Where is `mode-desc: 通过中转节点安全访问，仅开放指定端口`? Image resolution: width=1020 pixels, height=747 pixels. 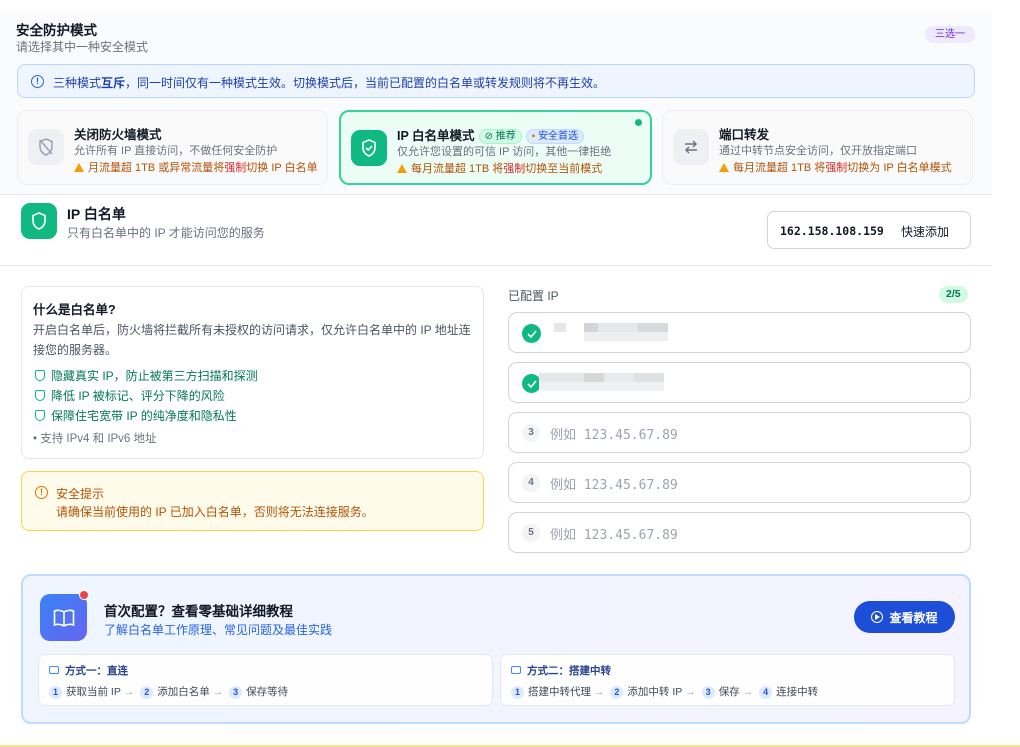 mode-desc: 通过中转节点安全访问，仅开放指定端口 is located at coordinates (818, 151).